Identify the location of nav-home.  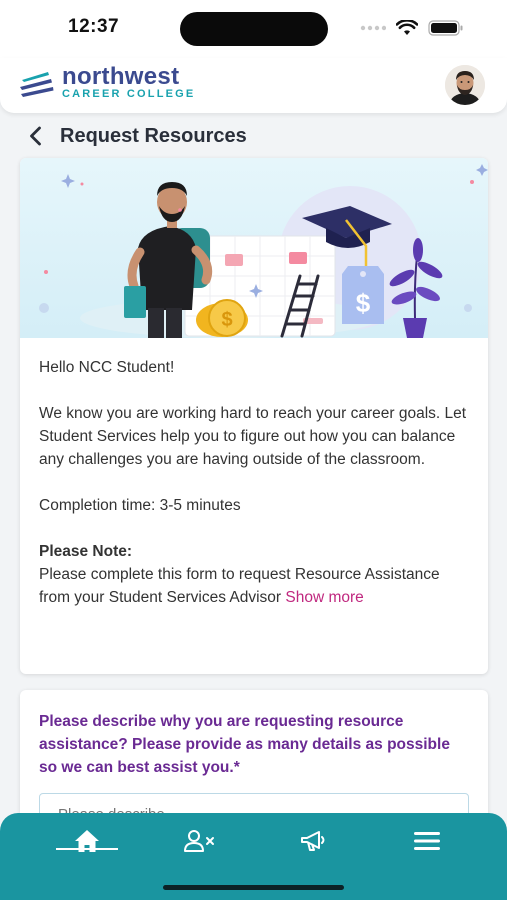
(87, 841).